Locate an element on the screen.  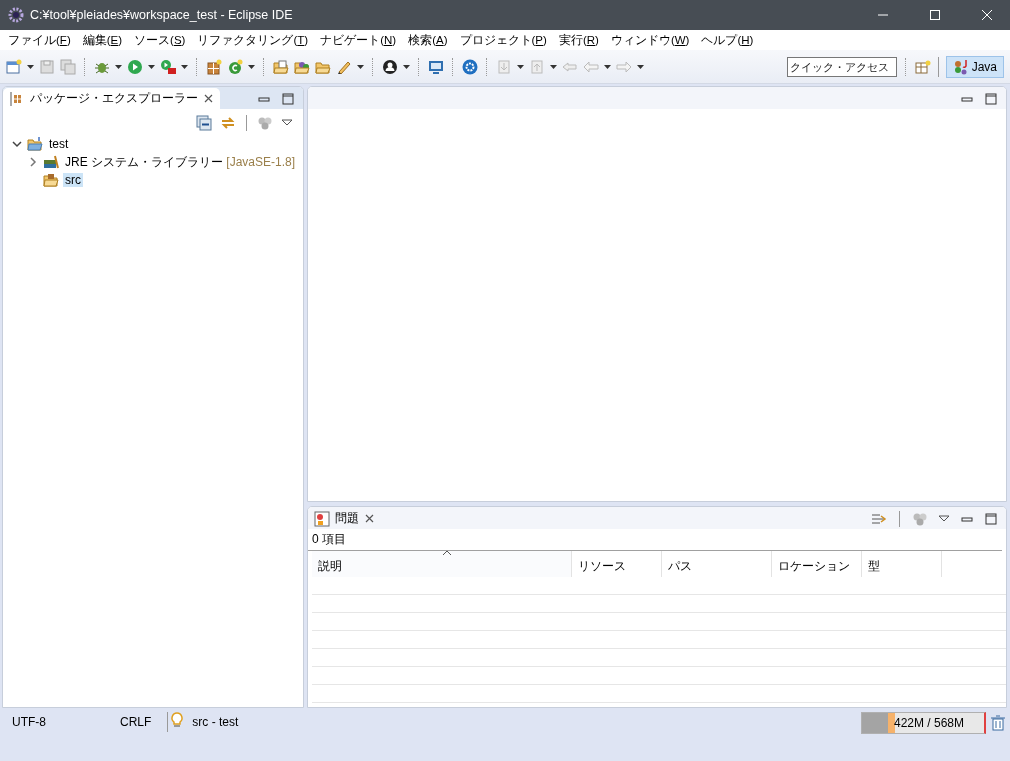
monitor-icon is located at coordinates (436, 66).